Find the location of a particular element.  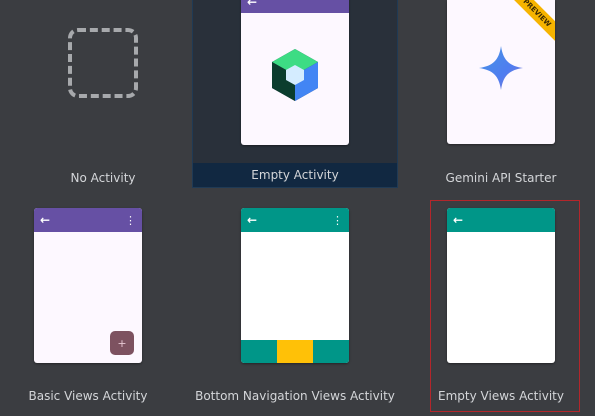

phone-preview: ← is located at coordinates (295, 72).